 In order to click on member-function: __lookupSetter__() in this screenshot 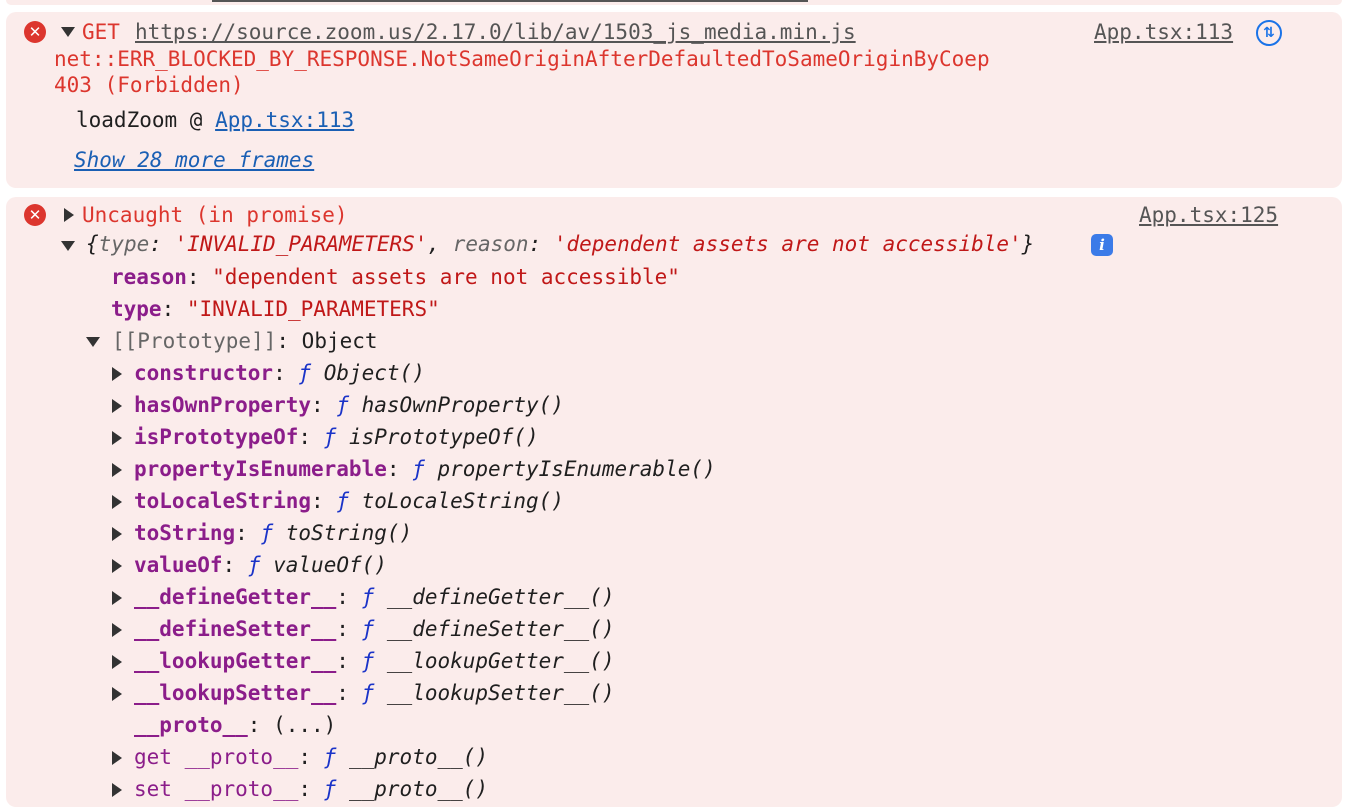, I will do `click(500, 693)`.